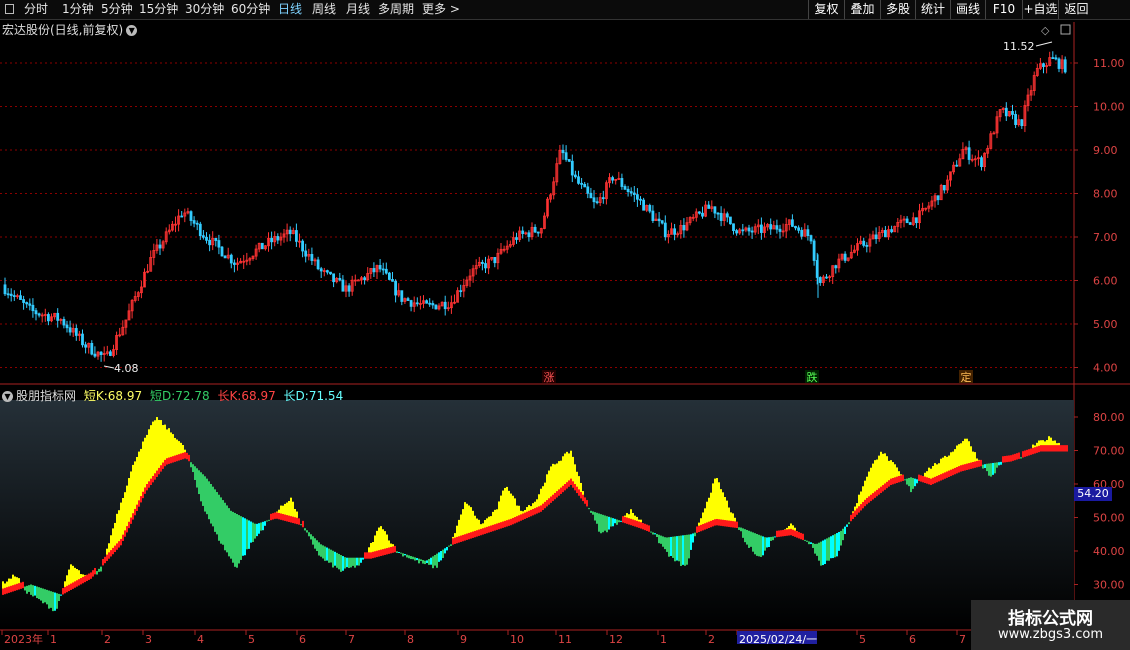 This screenshot has height=650, width=1130. What do you see at coordinates (204, 9) in the screenshot?
I see `period-4: 30分钟` at bounding box center [204, 9].